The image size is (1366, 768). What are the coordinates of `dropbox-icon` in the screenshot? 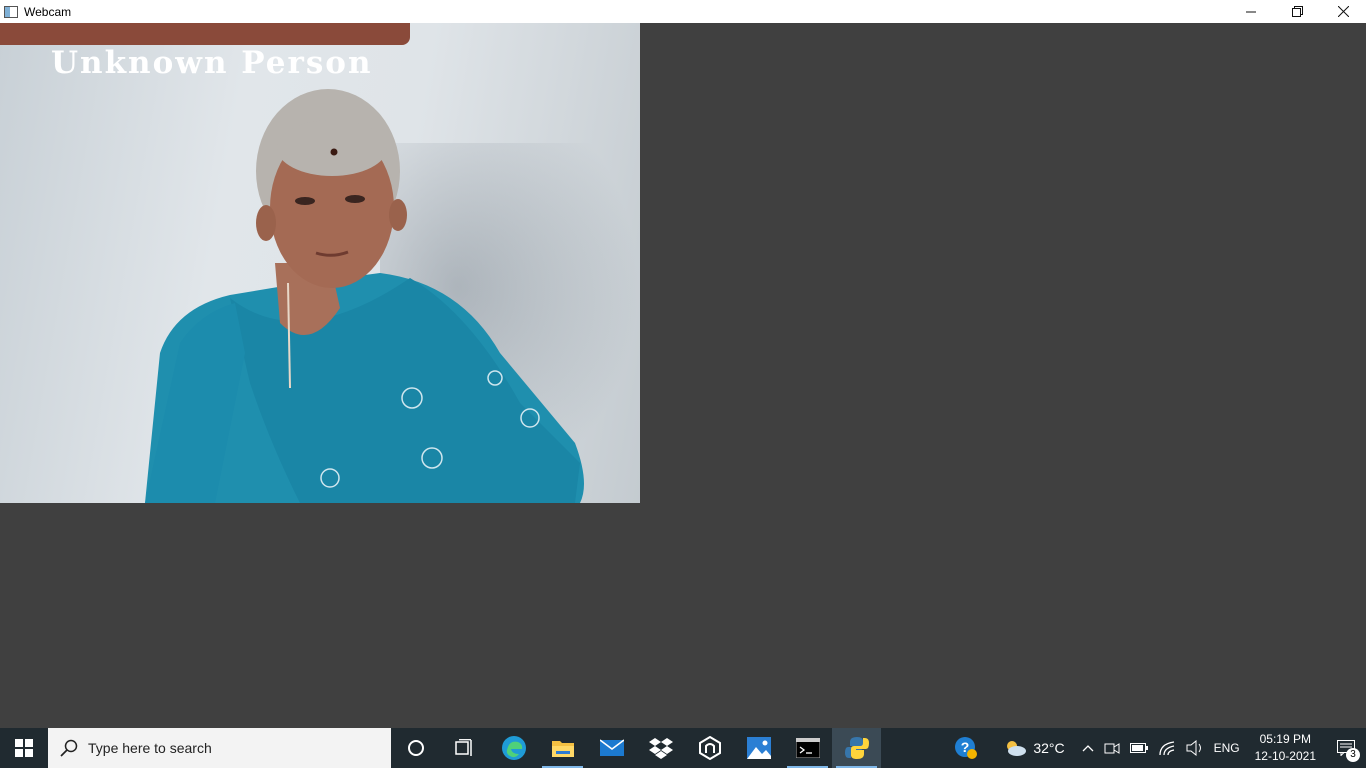 It's located at (660, 748).